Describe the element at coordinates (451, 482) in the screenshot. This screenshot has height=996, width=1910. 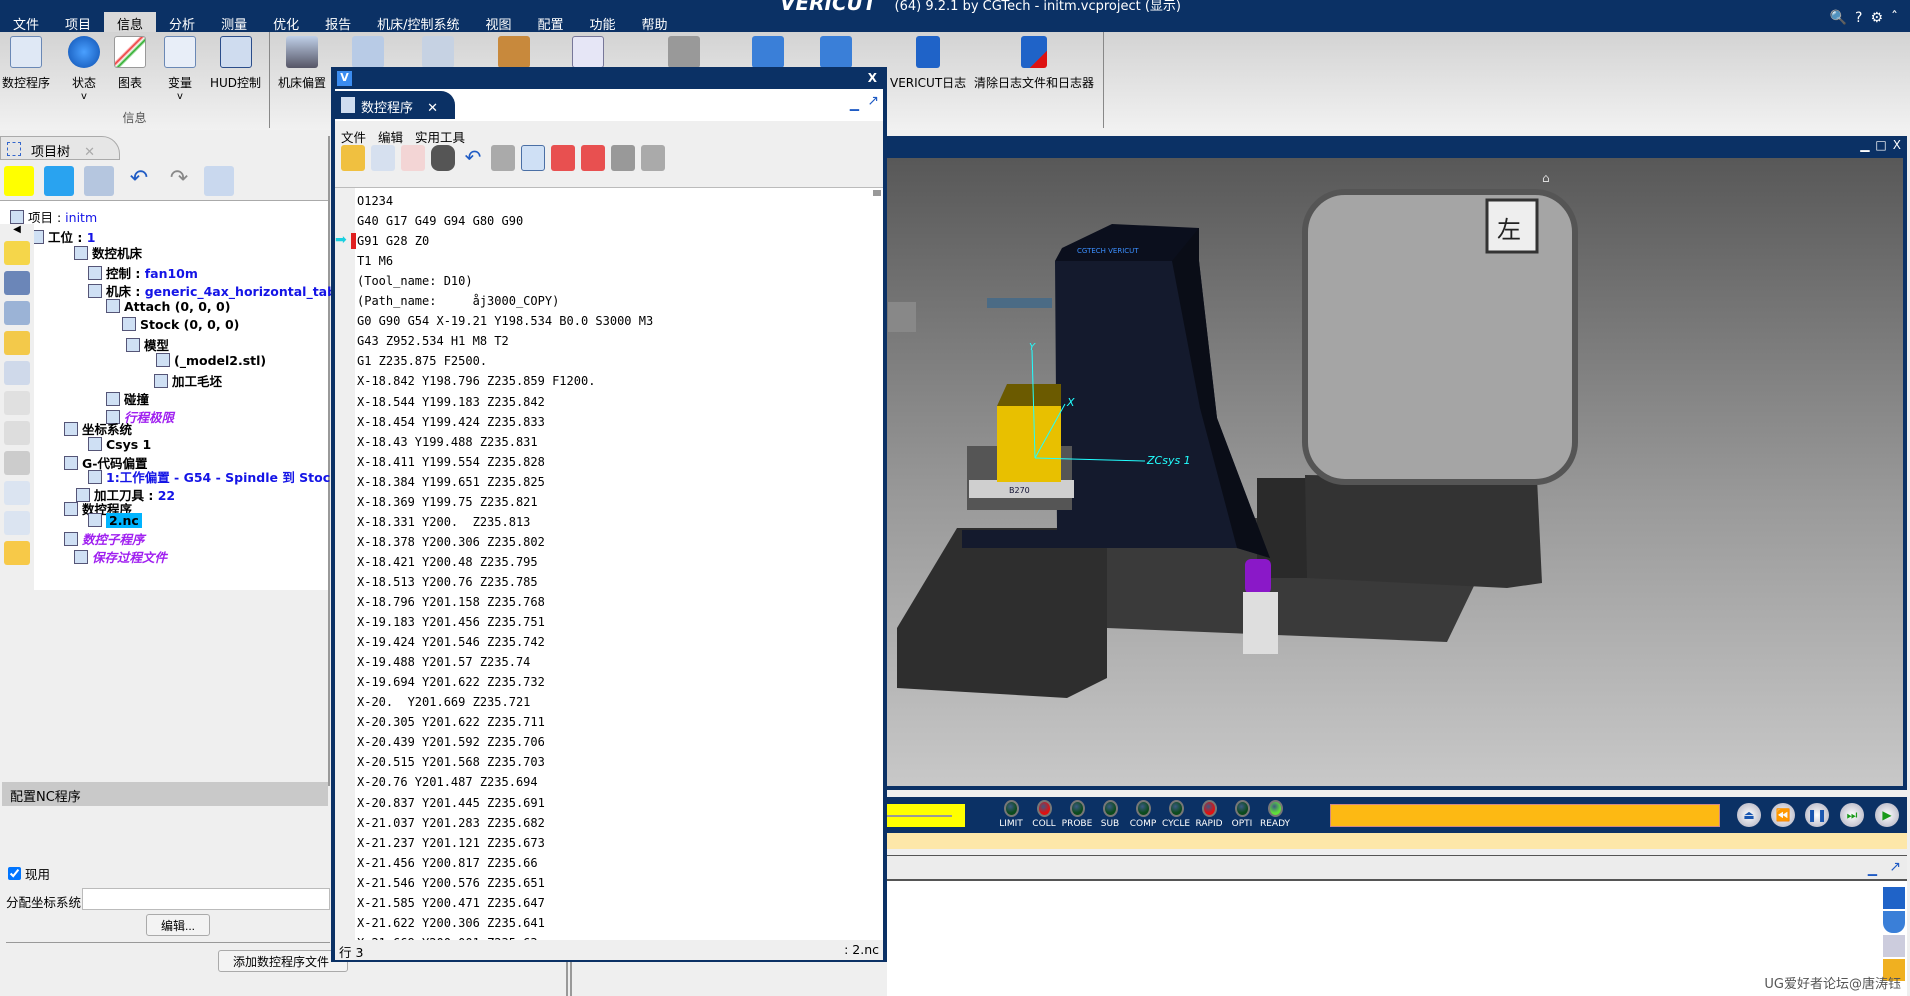
I see `nc-line: X-18.384 Y199.651 Z235.825` at that location.